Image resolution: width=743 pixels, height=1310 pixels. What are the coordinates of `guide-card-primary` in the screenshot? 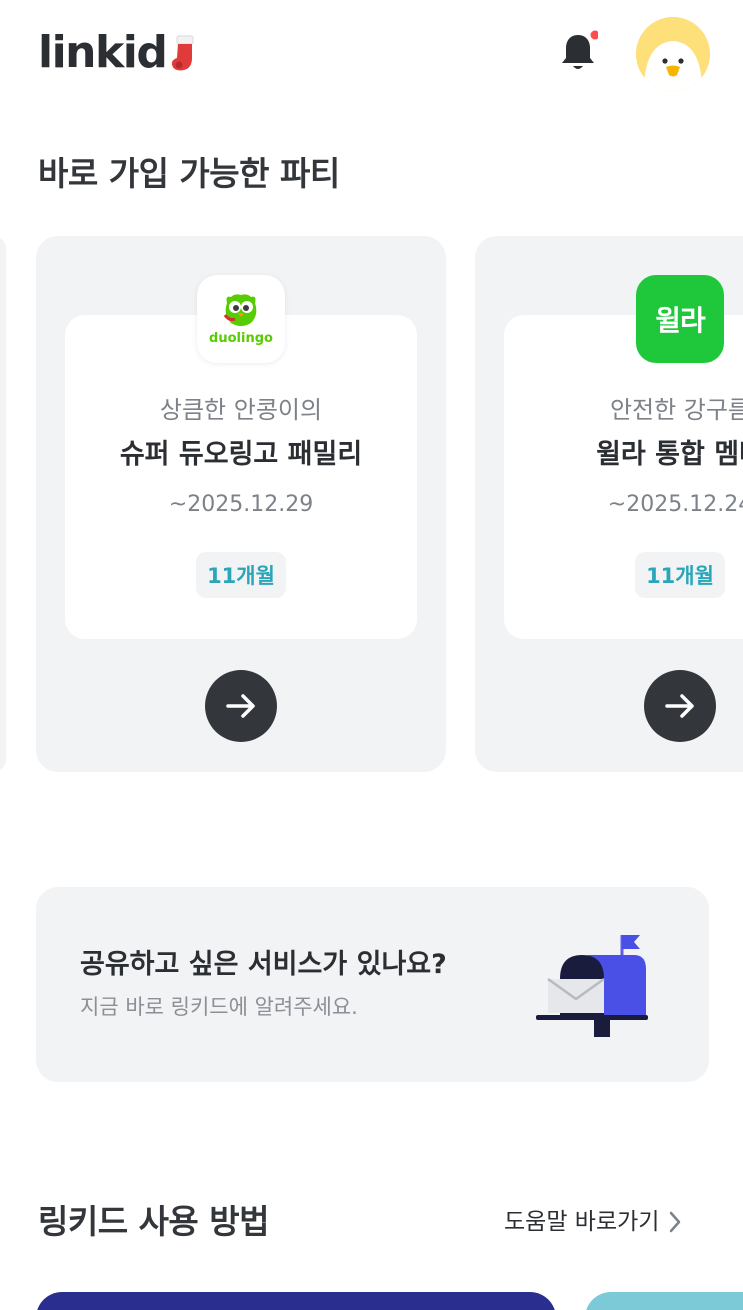 It's located at (296, 1301).